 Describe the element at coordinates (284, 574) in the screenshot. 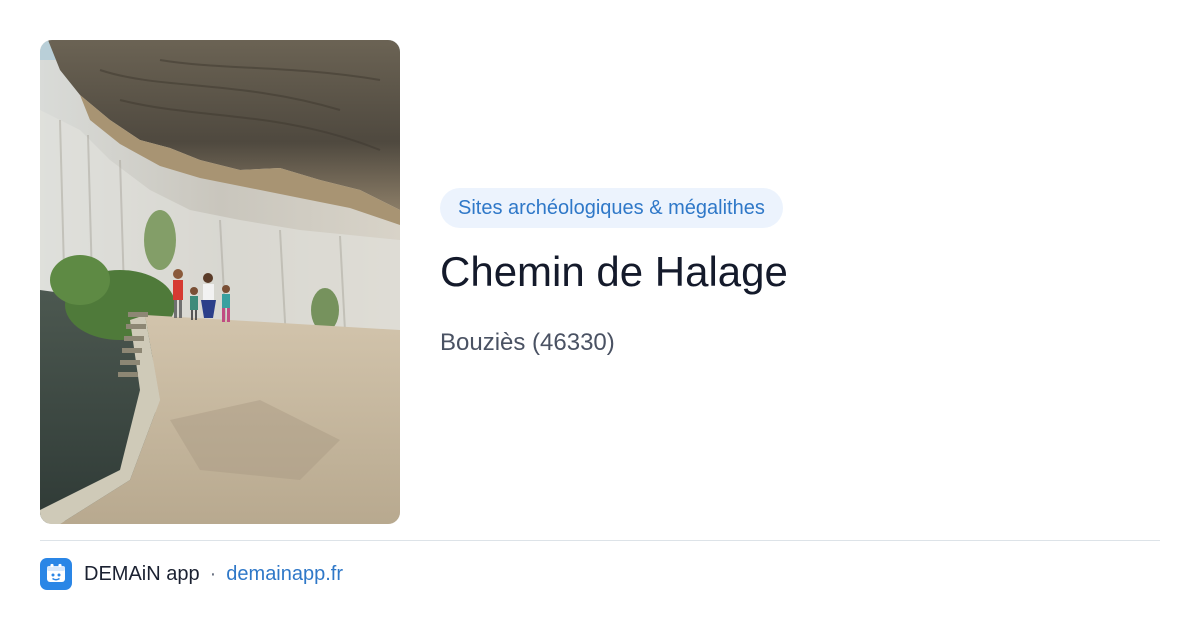

I see `app-domain-link: demainapp.fr` at that location.